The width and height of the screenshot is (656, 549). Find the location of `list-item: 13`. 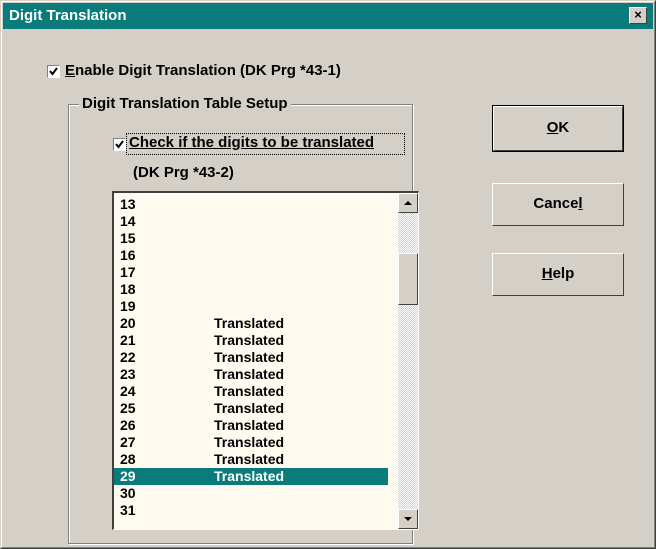

list-item: 13 is located at coordinates (251, 204).